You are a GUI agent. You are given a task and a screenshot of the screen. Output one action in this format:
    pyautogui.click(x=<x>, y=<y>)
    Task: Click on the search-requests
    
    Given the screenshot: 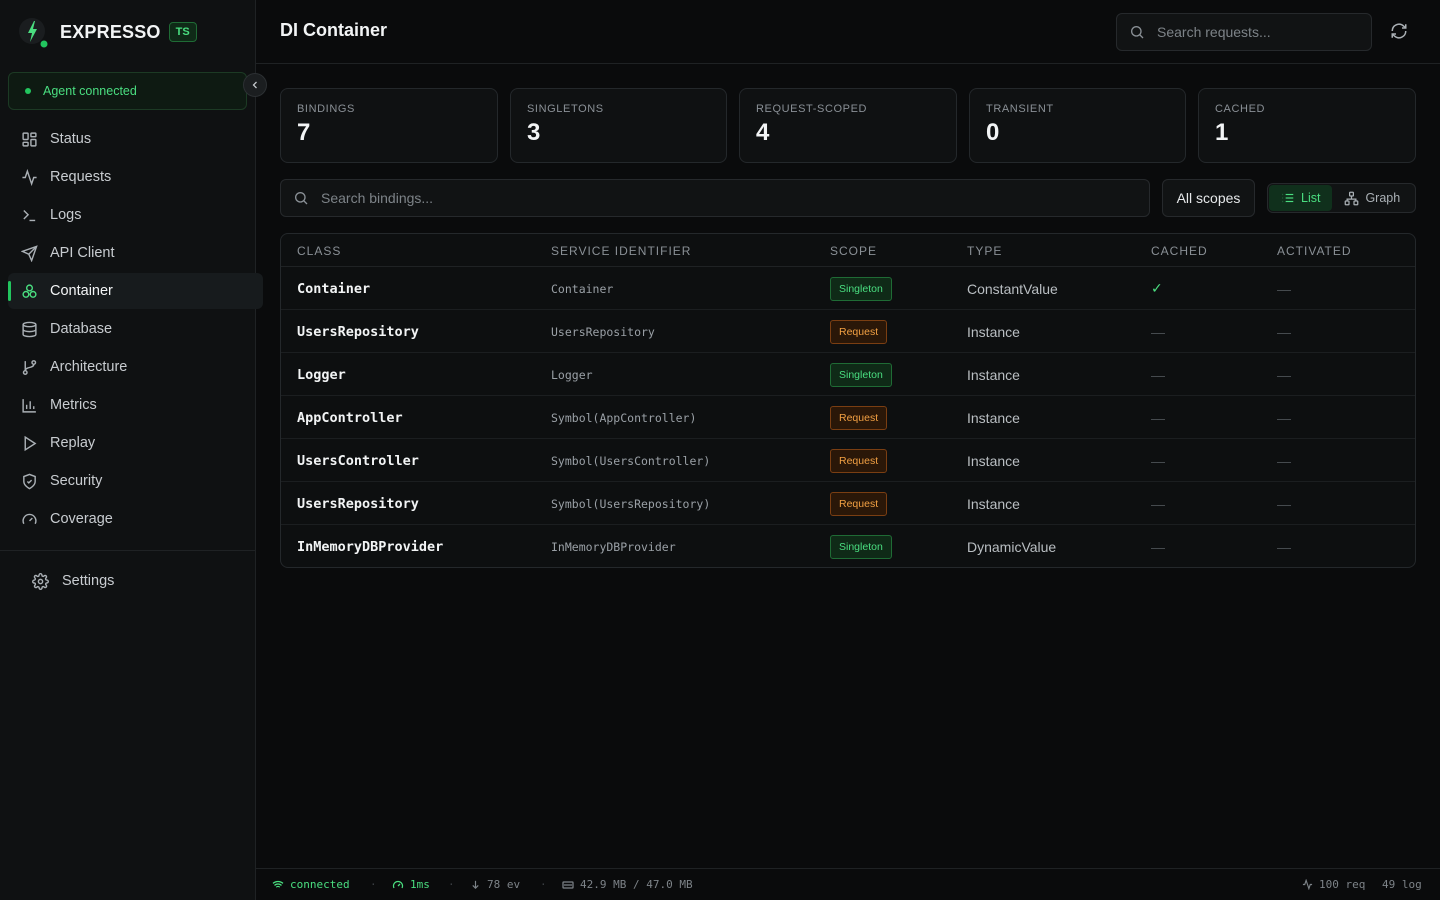 What is the action you would take?
    pyautogui.click(x=1244, y=32)
    